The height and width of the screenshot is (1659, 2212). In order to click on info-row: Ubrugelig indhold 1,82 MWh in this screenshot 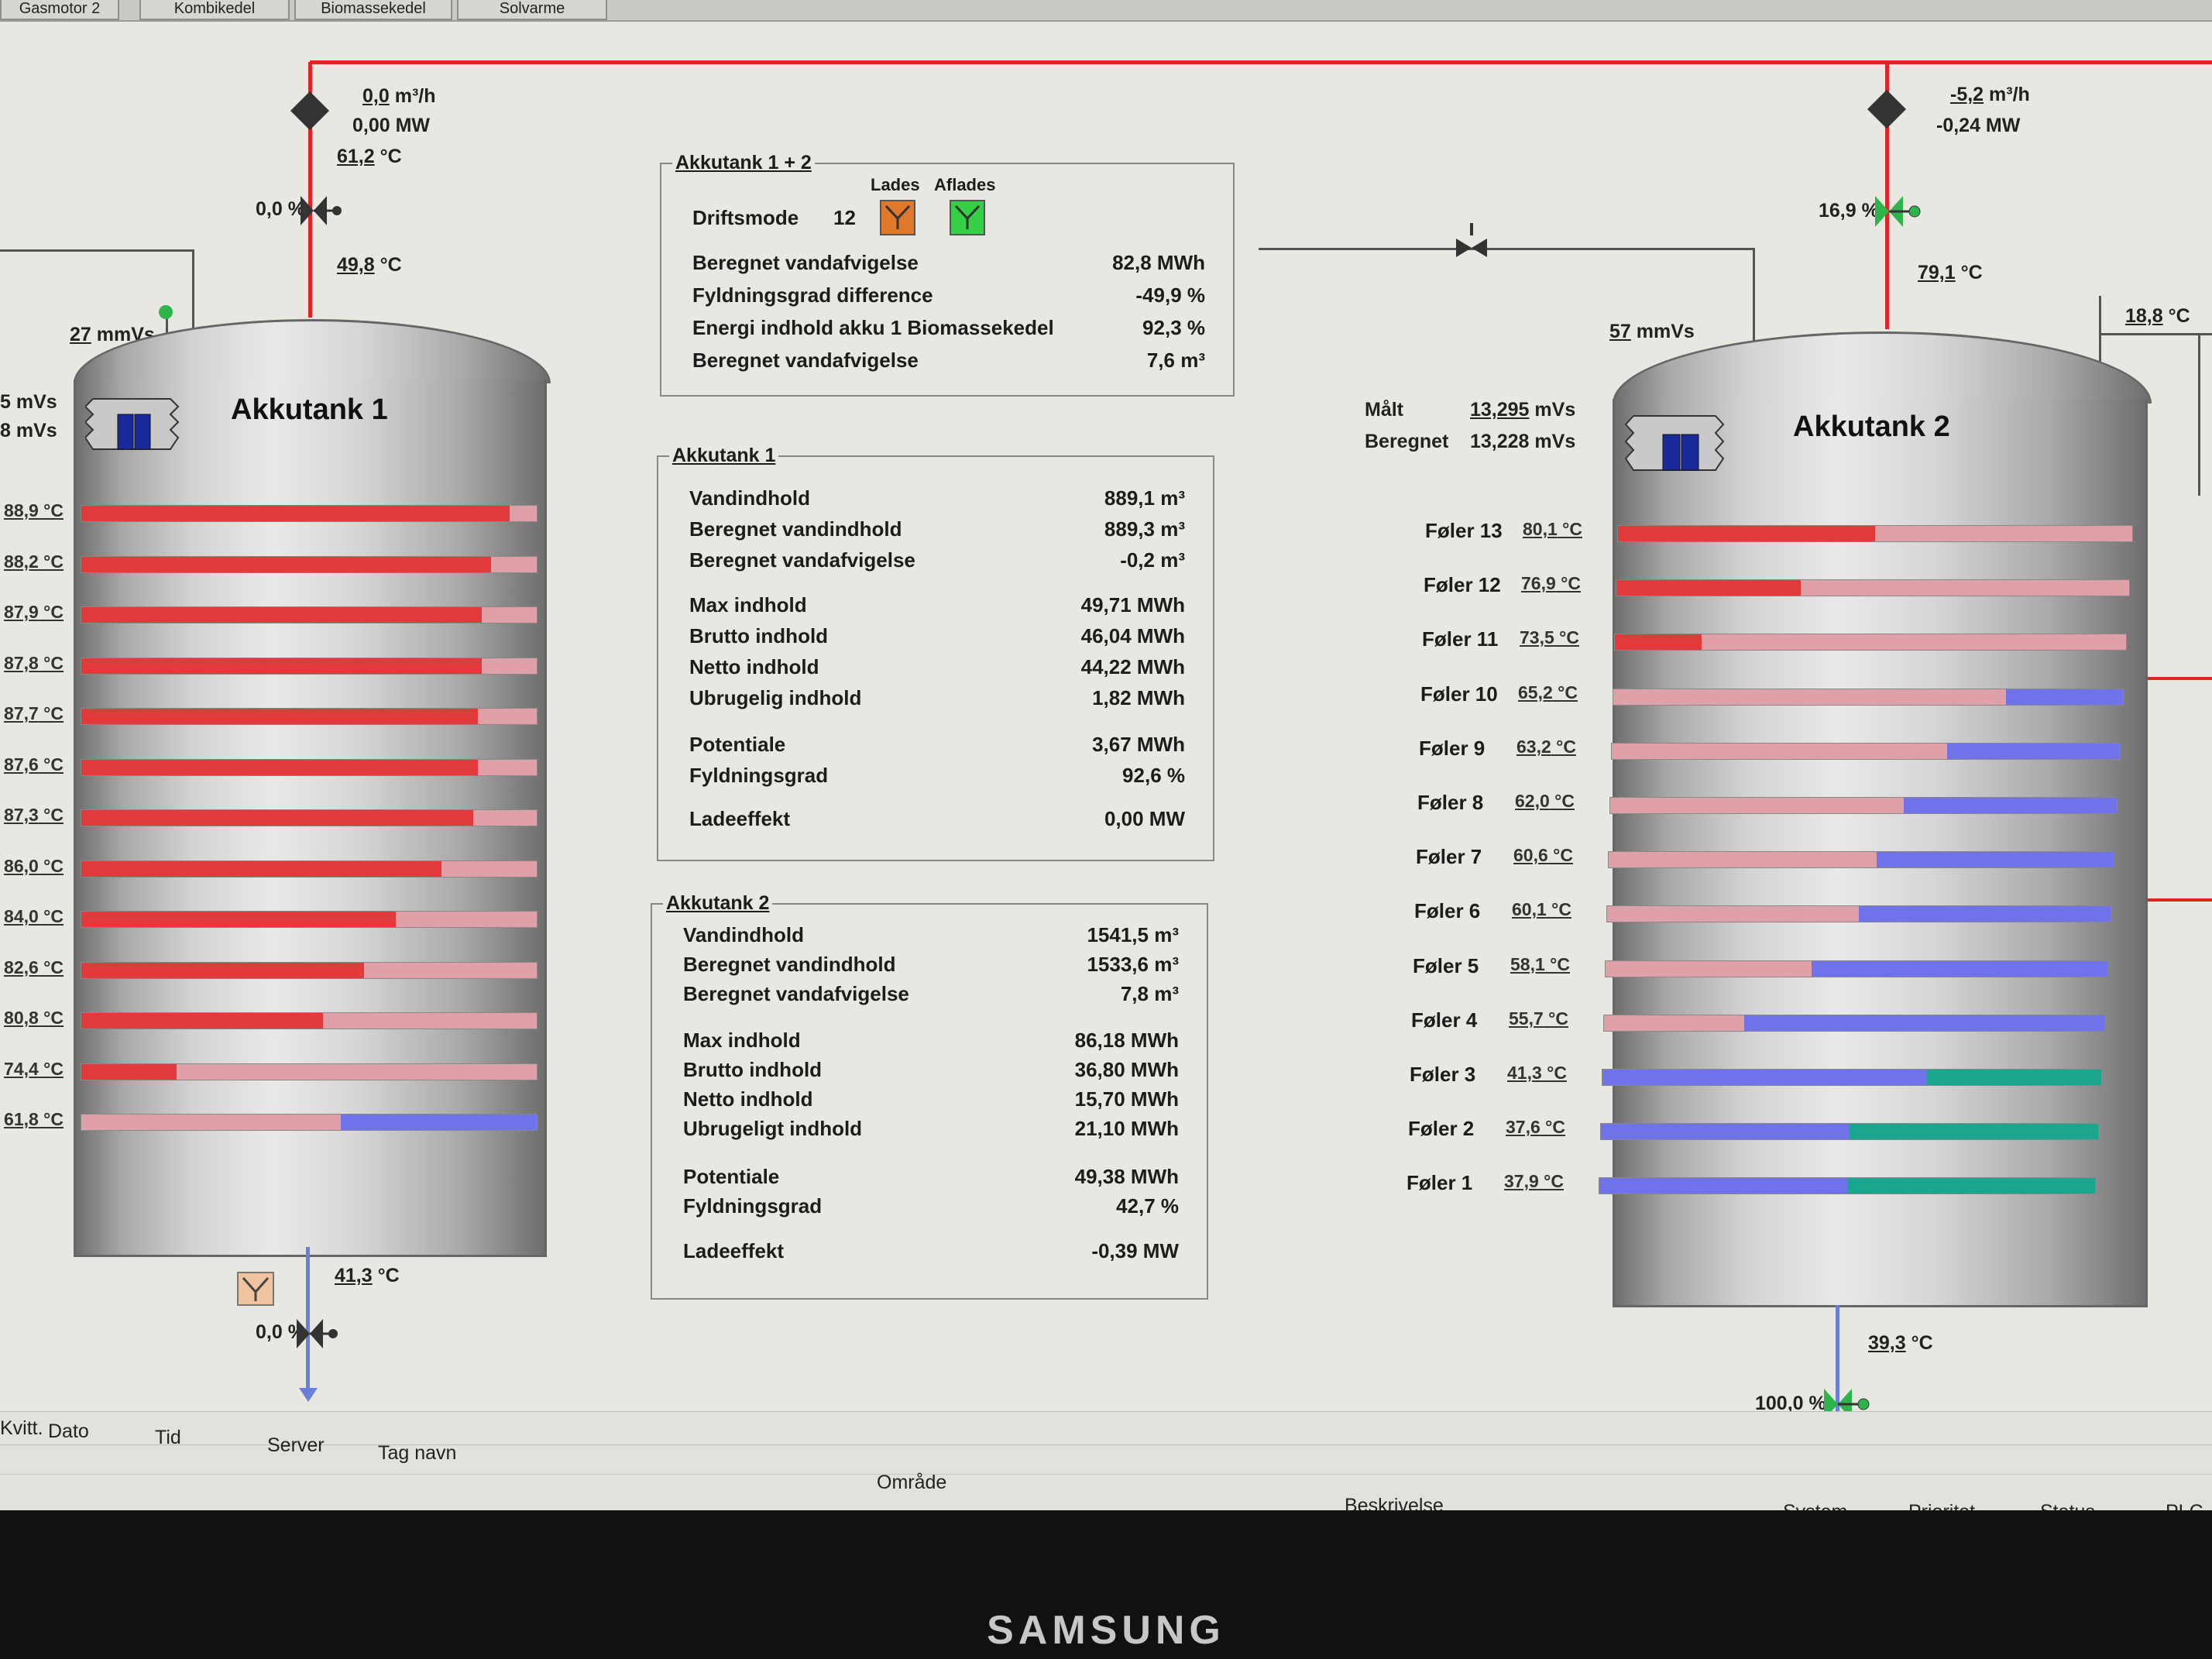, I will do `click(935, 699)`.